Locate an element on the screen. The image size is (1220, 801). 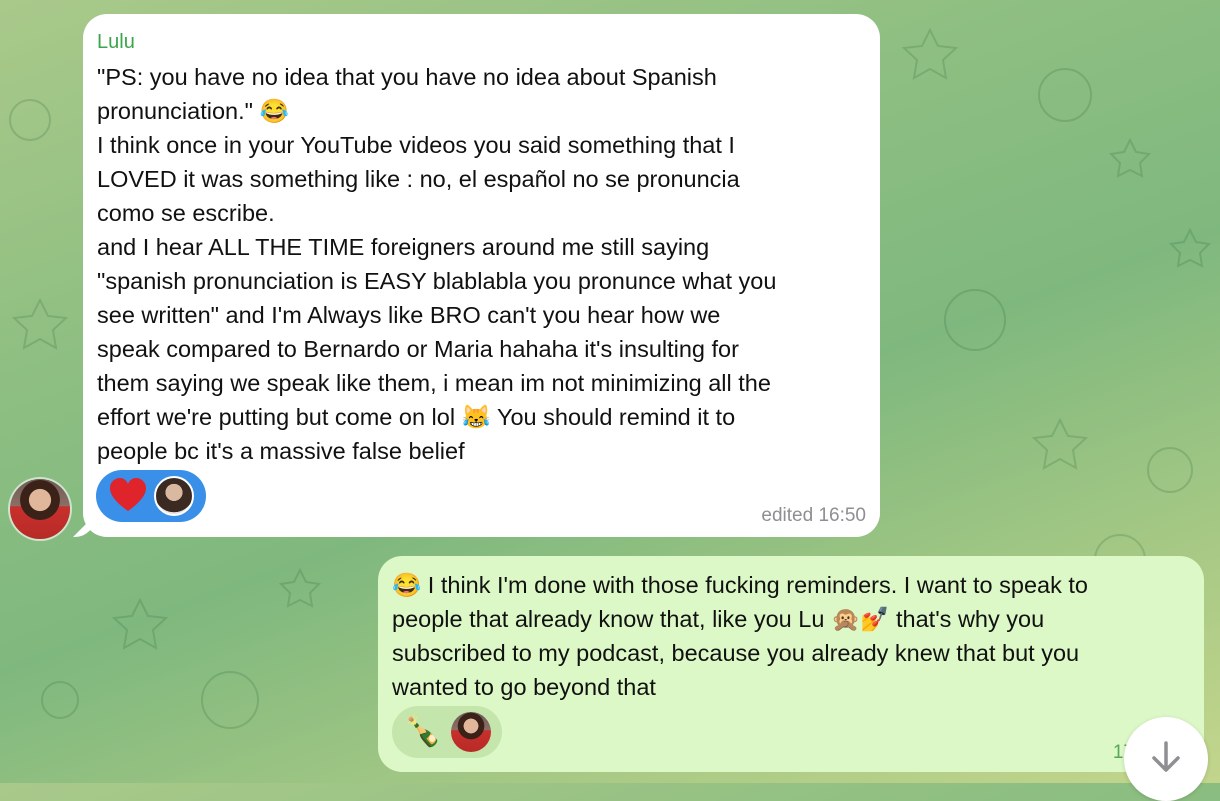
message-quote-line2: pronunciation." 😂 is located at coordinates (193, 111).